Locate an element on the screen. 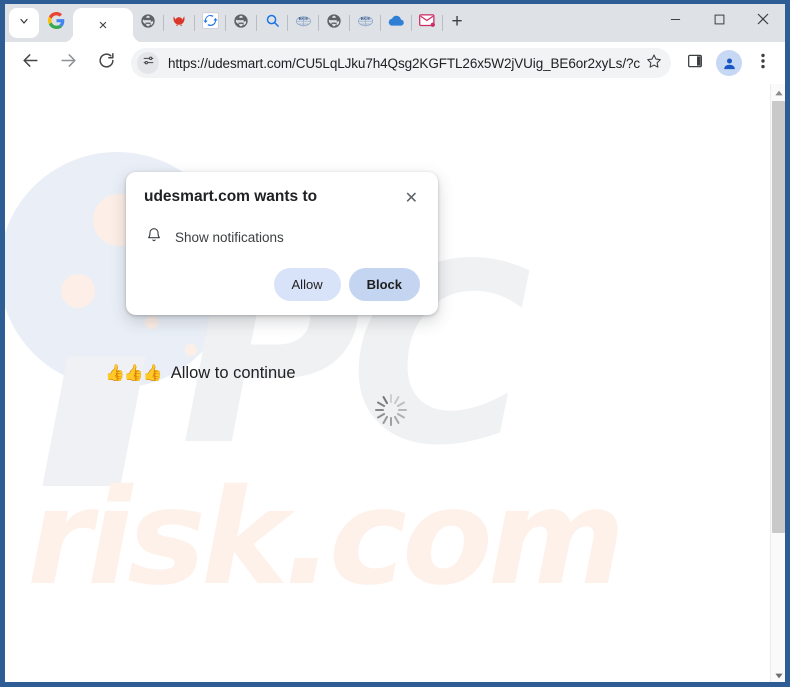  forward-arrow-icon is located at coordinates (68, 63).